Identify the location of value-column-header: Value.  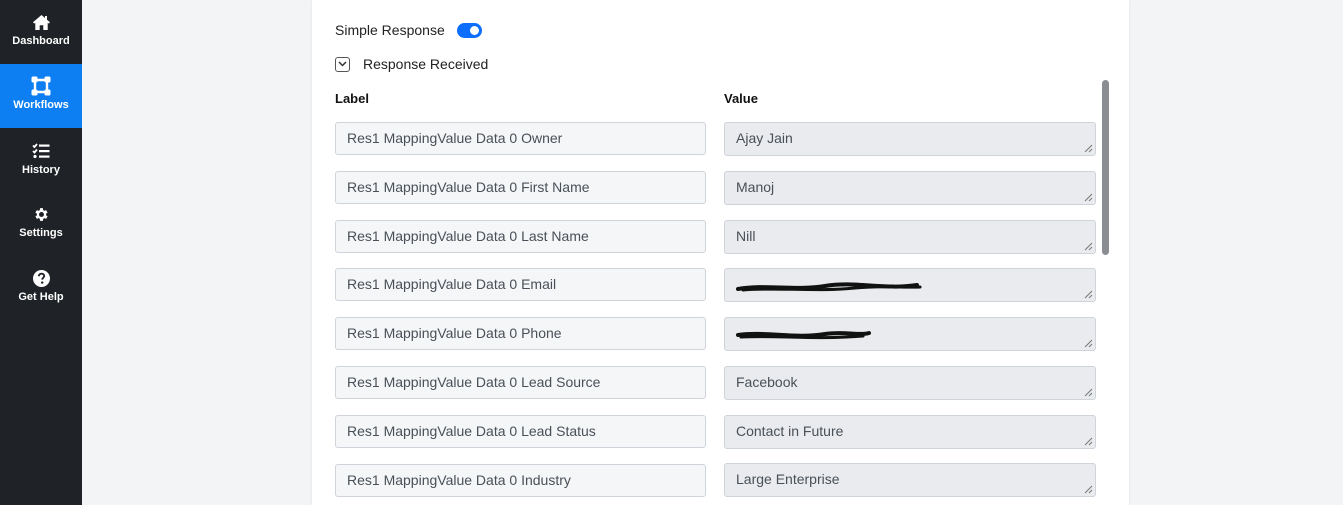
(741, 98).